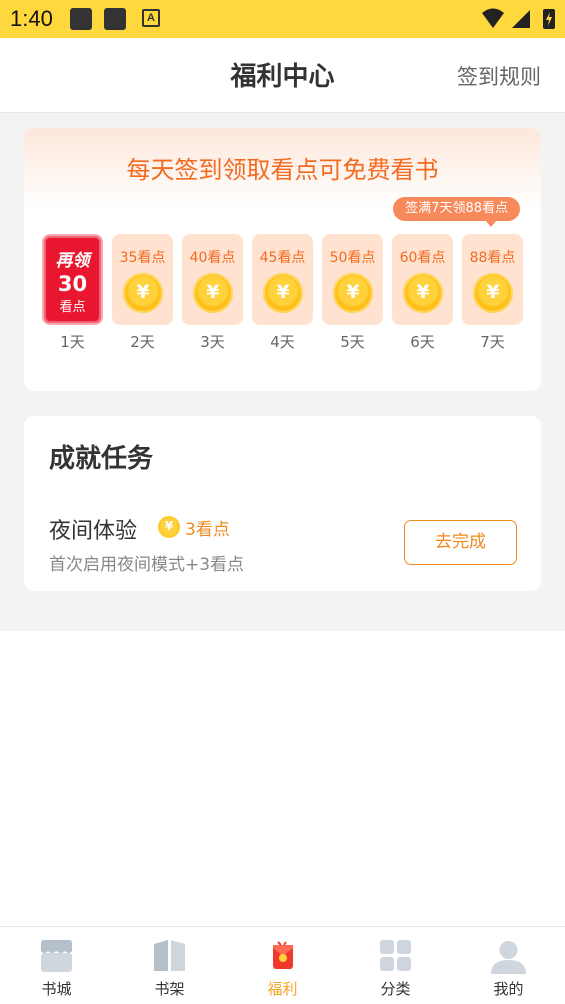 The width and height of the screenshot is (565, 1004). What do you see at coordinates (508, 989) in the screenshot?
I see `nav-label: 我的` at bounding box center [508, 989].